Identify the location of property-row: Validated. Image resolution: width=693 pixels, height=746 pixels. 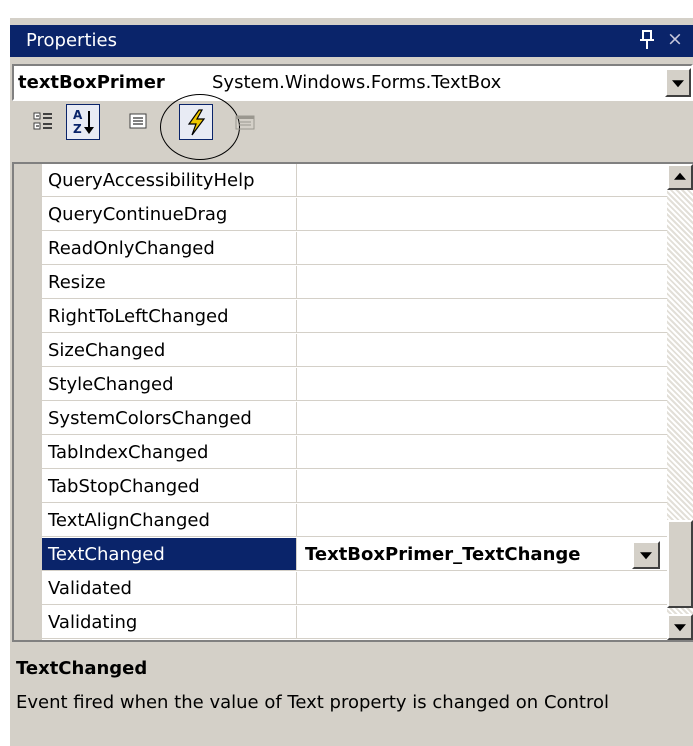
(341, 589).